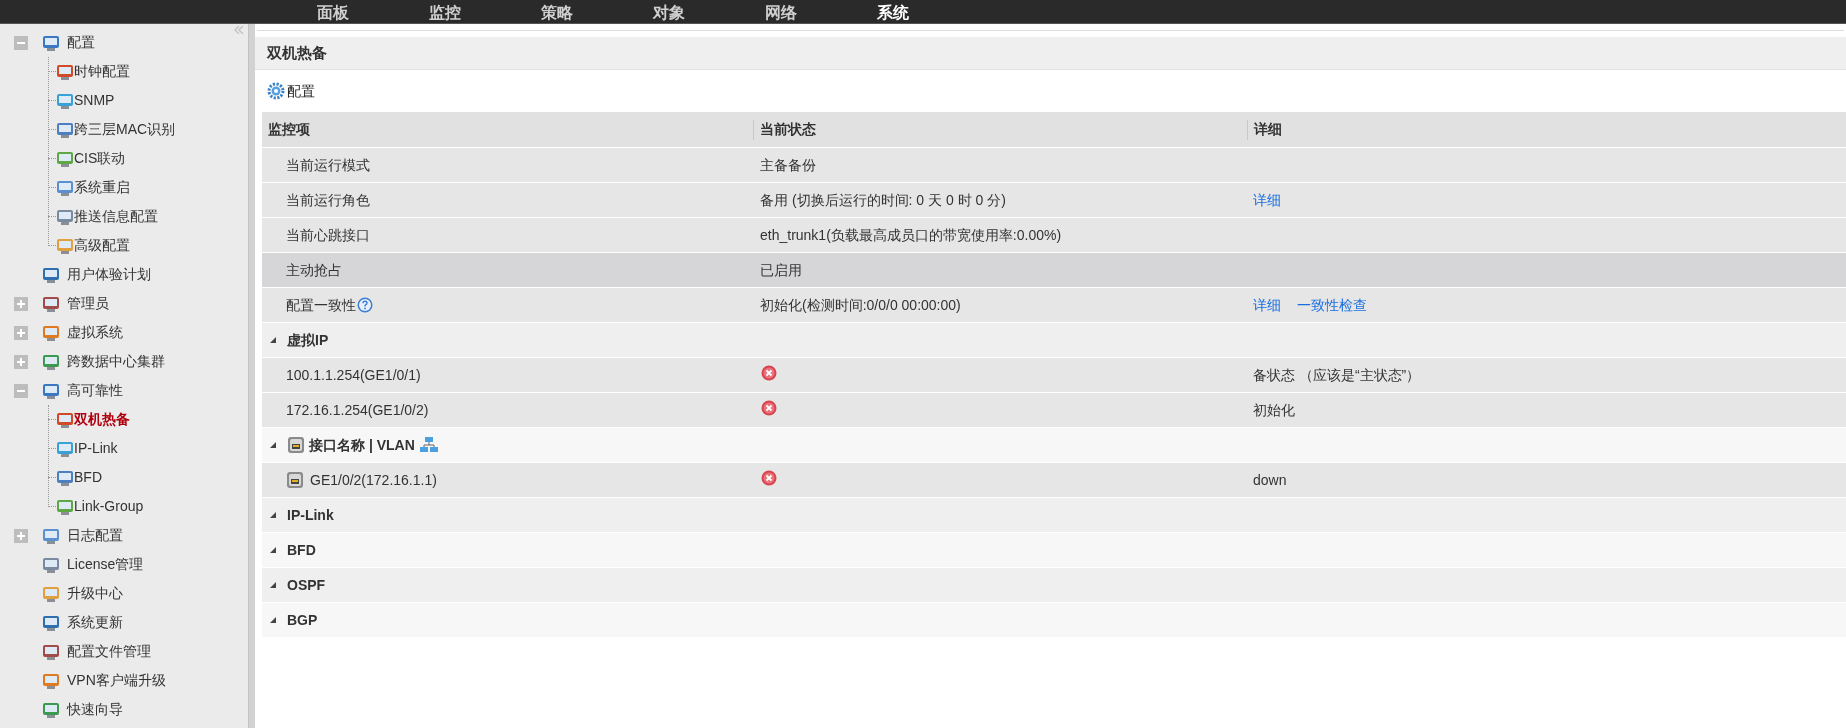 The height and width of the screenshot is (728, 1846). What do you see at coordinates (276, 91) in the screenshot?
I see `gear-icon` at bounding box center [276, 91].